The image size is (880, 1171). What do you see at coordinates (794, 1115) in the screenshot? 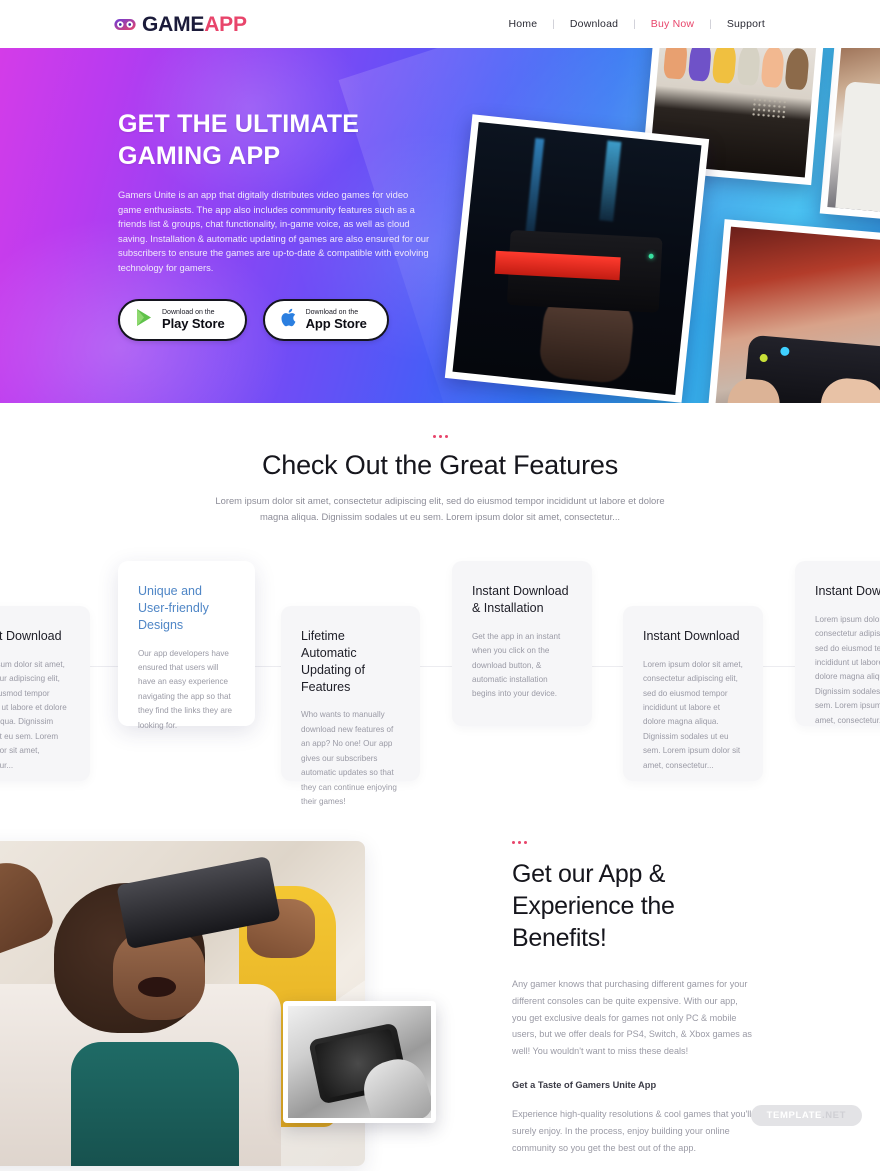
I see `watermark-primary: TEMPLATE` at bounding box center [794, 1115].